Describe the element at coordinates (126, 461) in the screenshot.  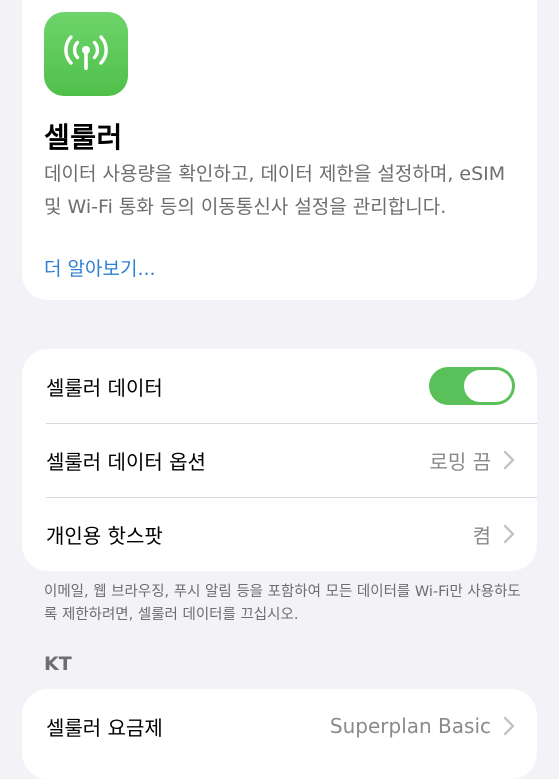
I see `cellular-data-options-label: 셀룰러 데이터 옵션` at that location.